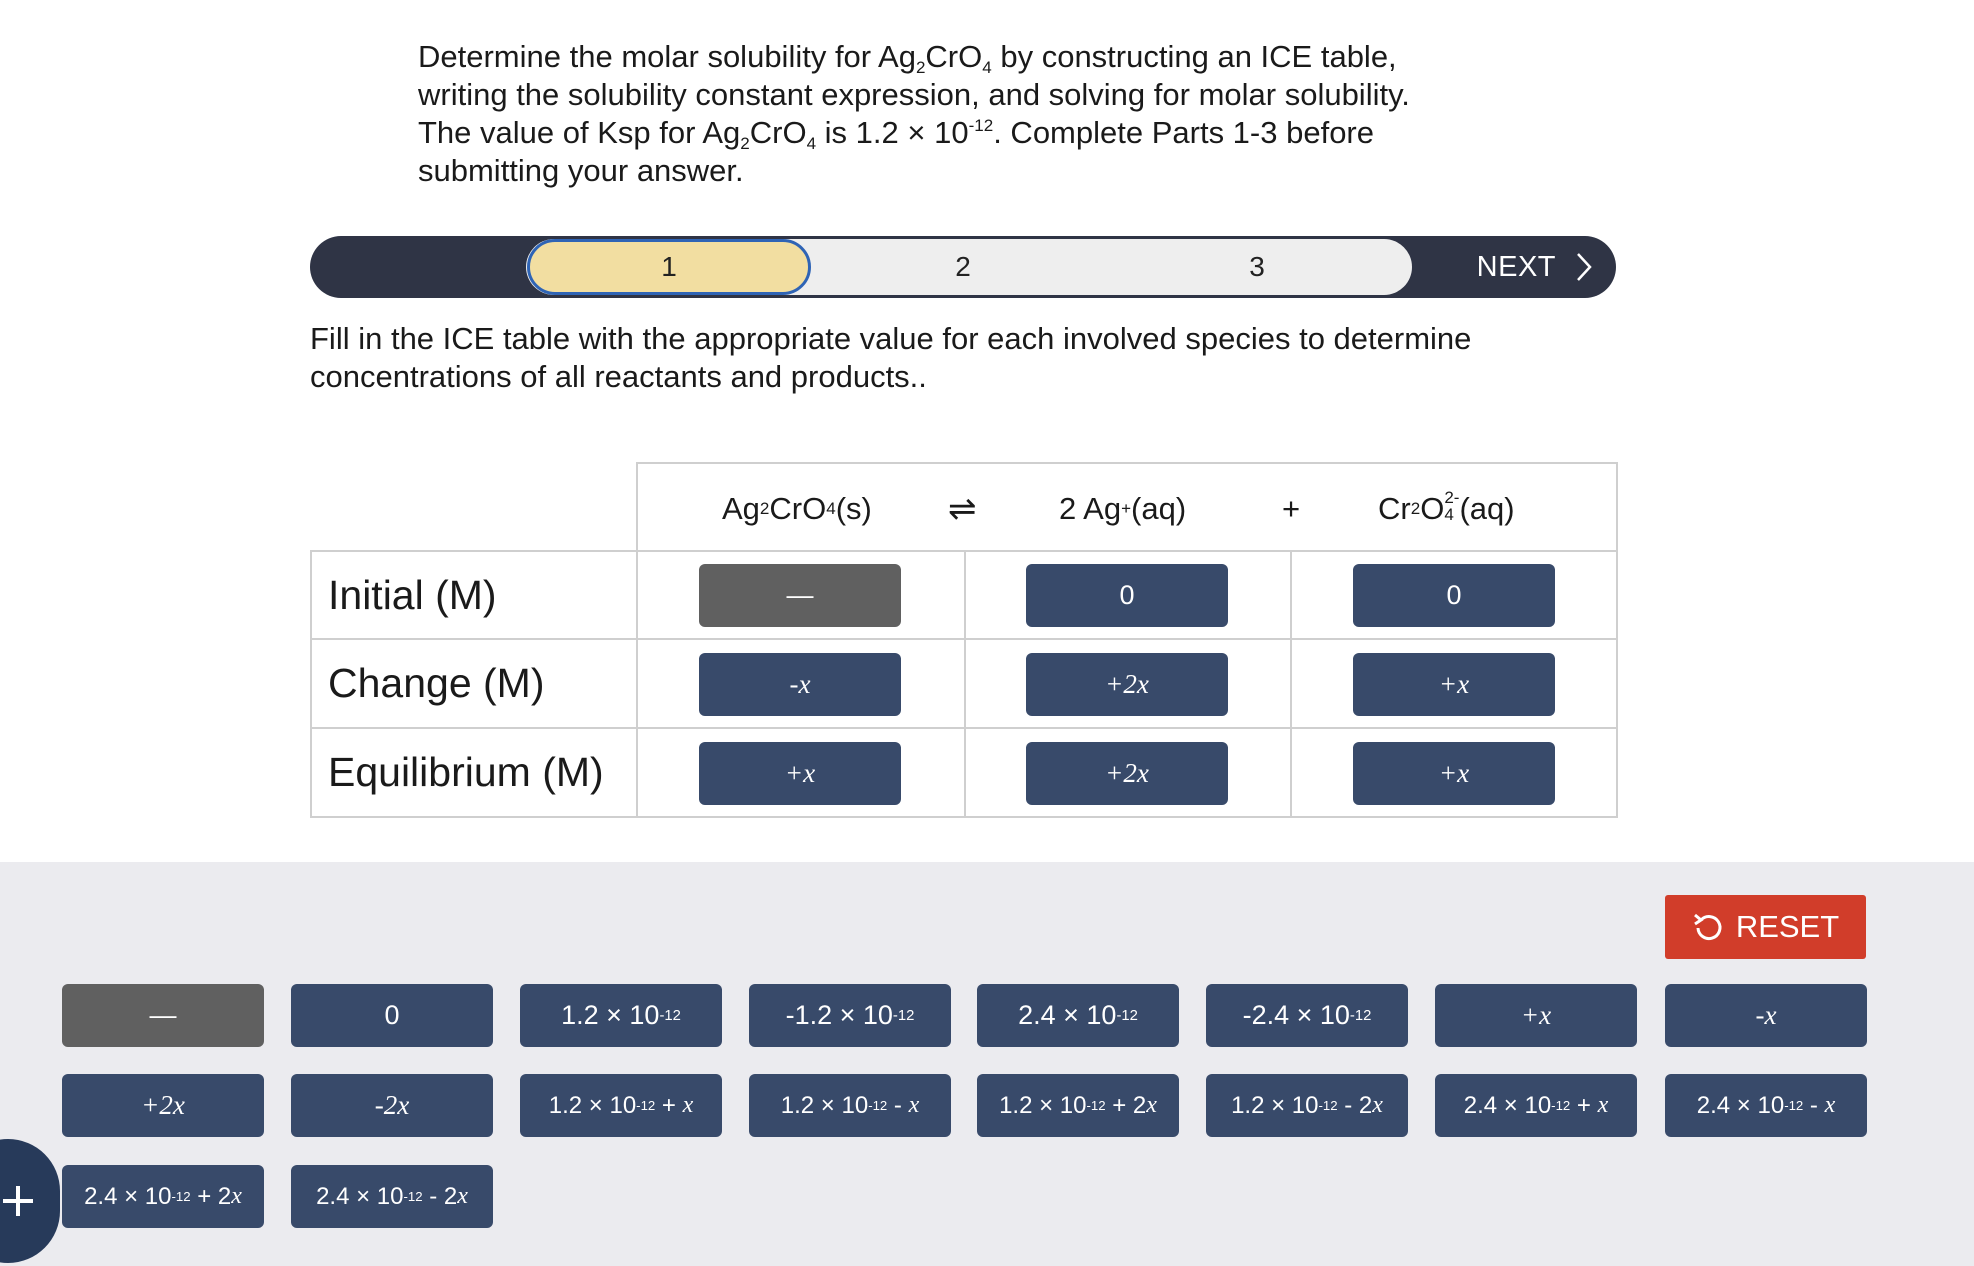  Describe the element at coordinates (1516, 266) in the screenshot. I see `next-label: NEXT` at that location.